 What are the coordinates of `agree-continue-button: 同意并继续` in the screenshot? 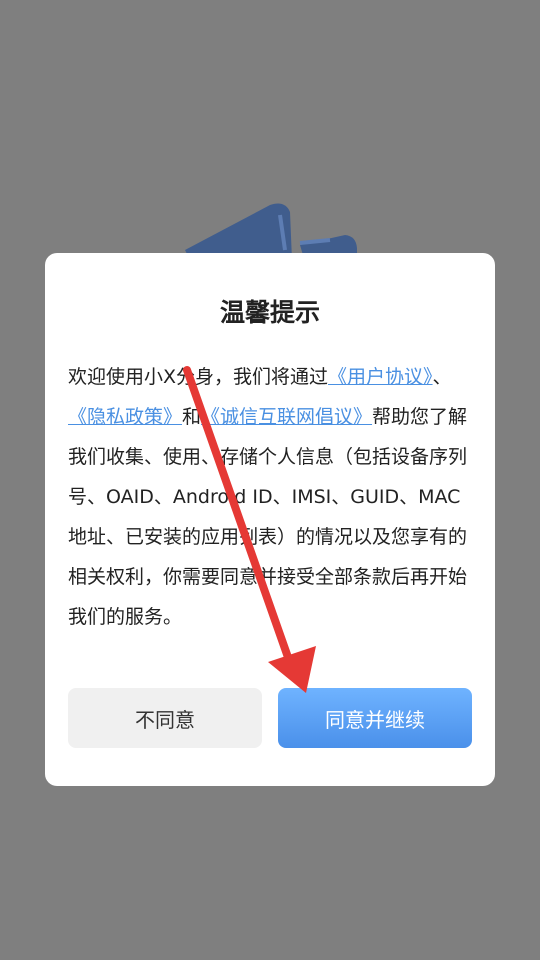 It's located at (375, 718).